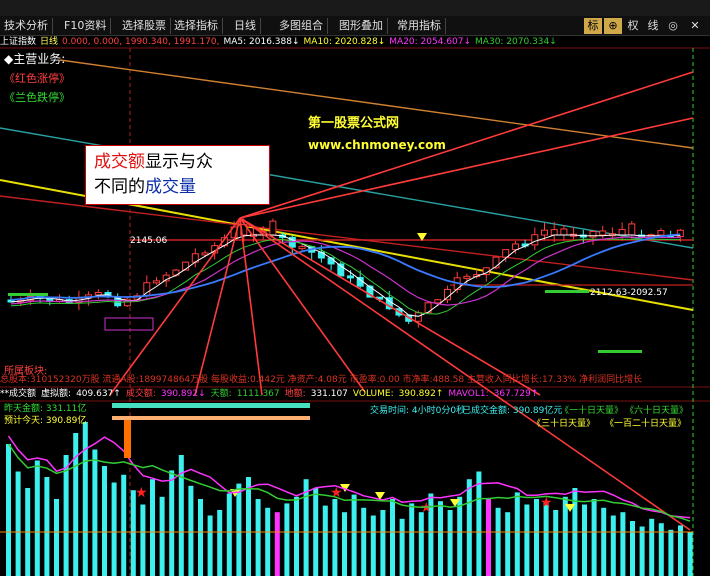 The height and width of the screenshot is (576, 710). Describe the element at coordinates (45, 421) in the screenshot. I see `today-estimate: 预计今天: 390.89亿` at that location.